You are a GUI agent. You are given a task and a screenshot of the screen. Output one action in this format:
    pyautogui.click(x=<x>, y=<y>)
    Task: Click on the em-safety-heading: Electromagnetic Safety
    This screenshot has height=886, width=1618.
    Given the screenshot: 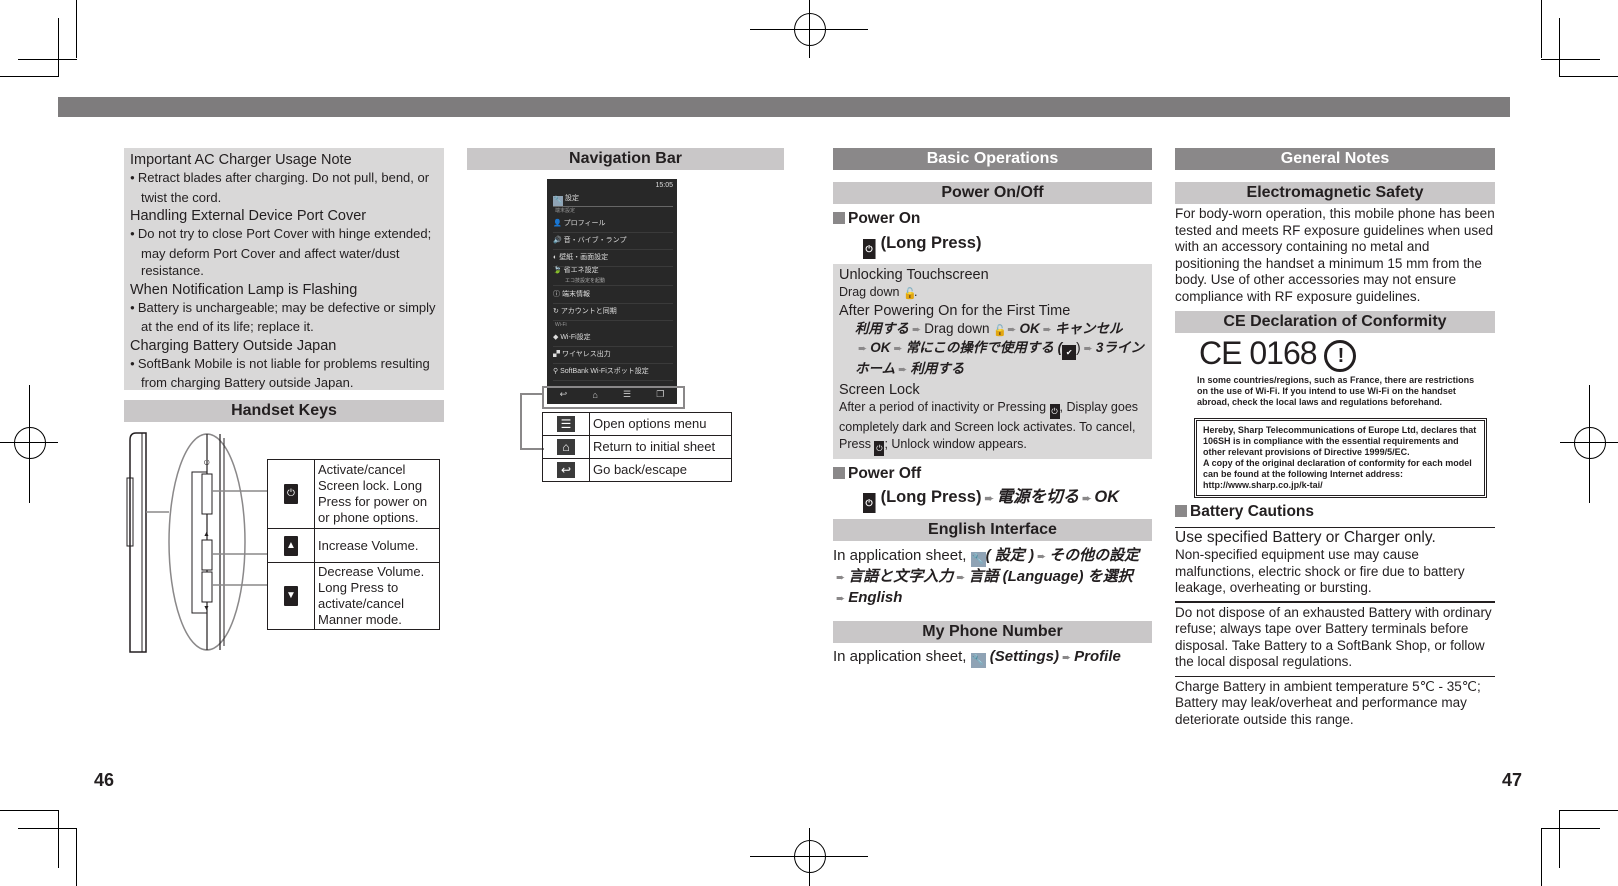 What is the action you would take?
    pyautogui.click(x=1335, y=193)
    